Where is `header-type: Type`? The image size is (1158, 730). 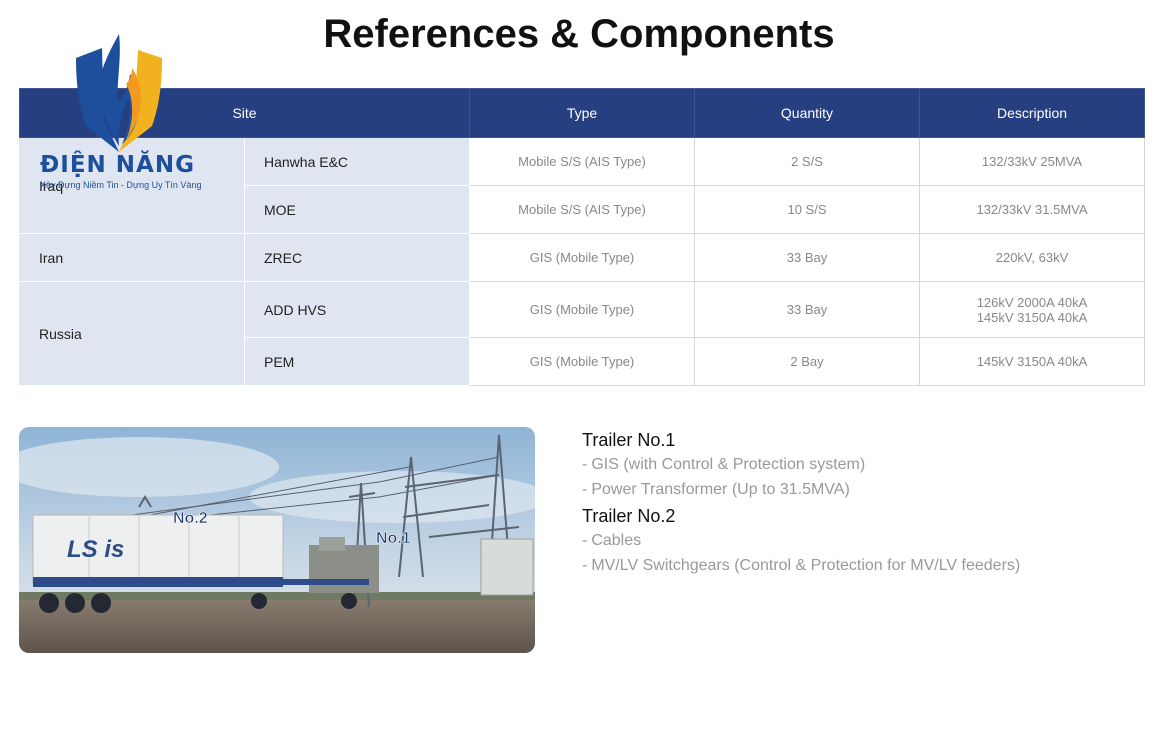
header-type: Type is located at coordinates (582, 113).